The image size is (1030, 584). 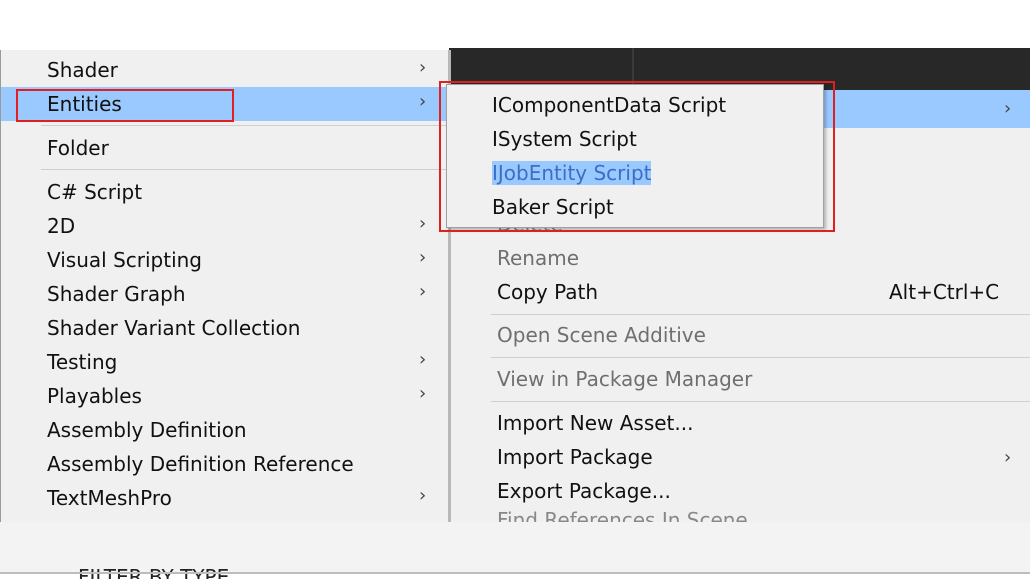 I want to click on menu-item-copy-path: Copy Path, so click(x=547, y=297).